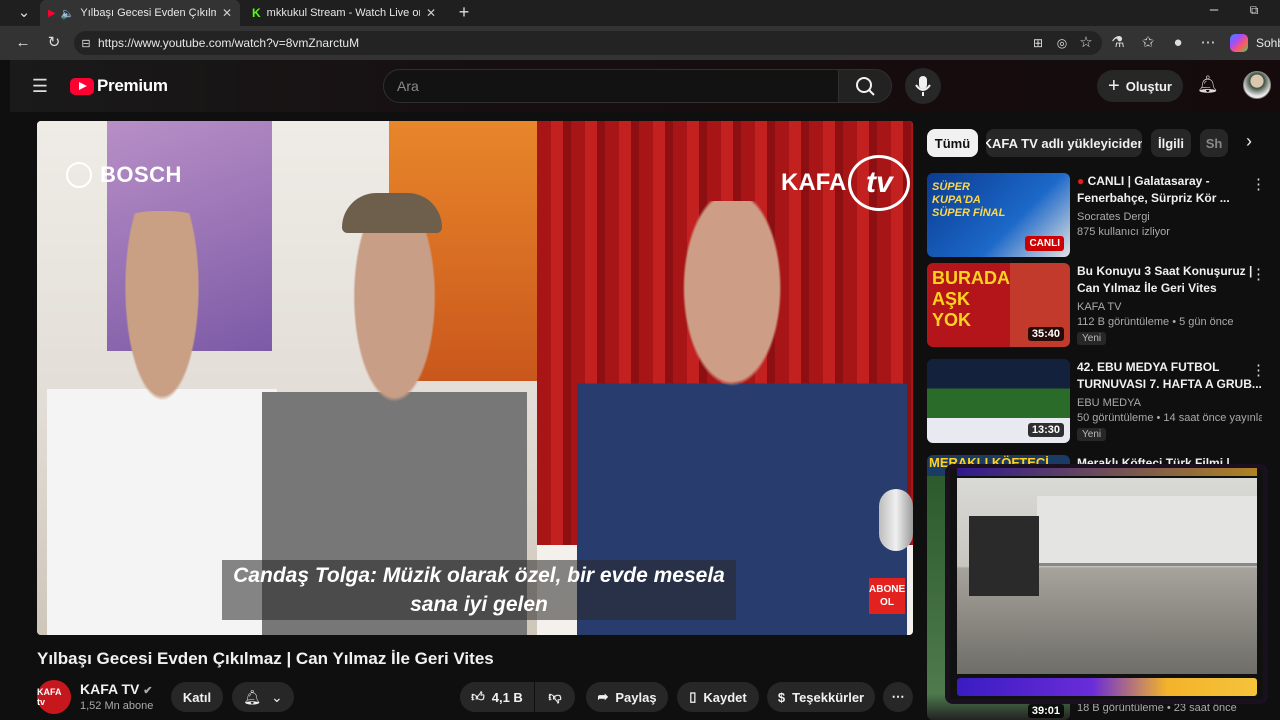  Describe the element at coordinates (998, 401) in the screenshot. I see `video-thumbnail: 13:30` at that location.